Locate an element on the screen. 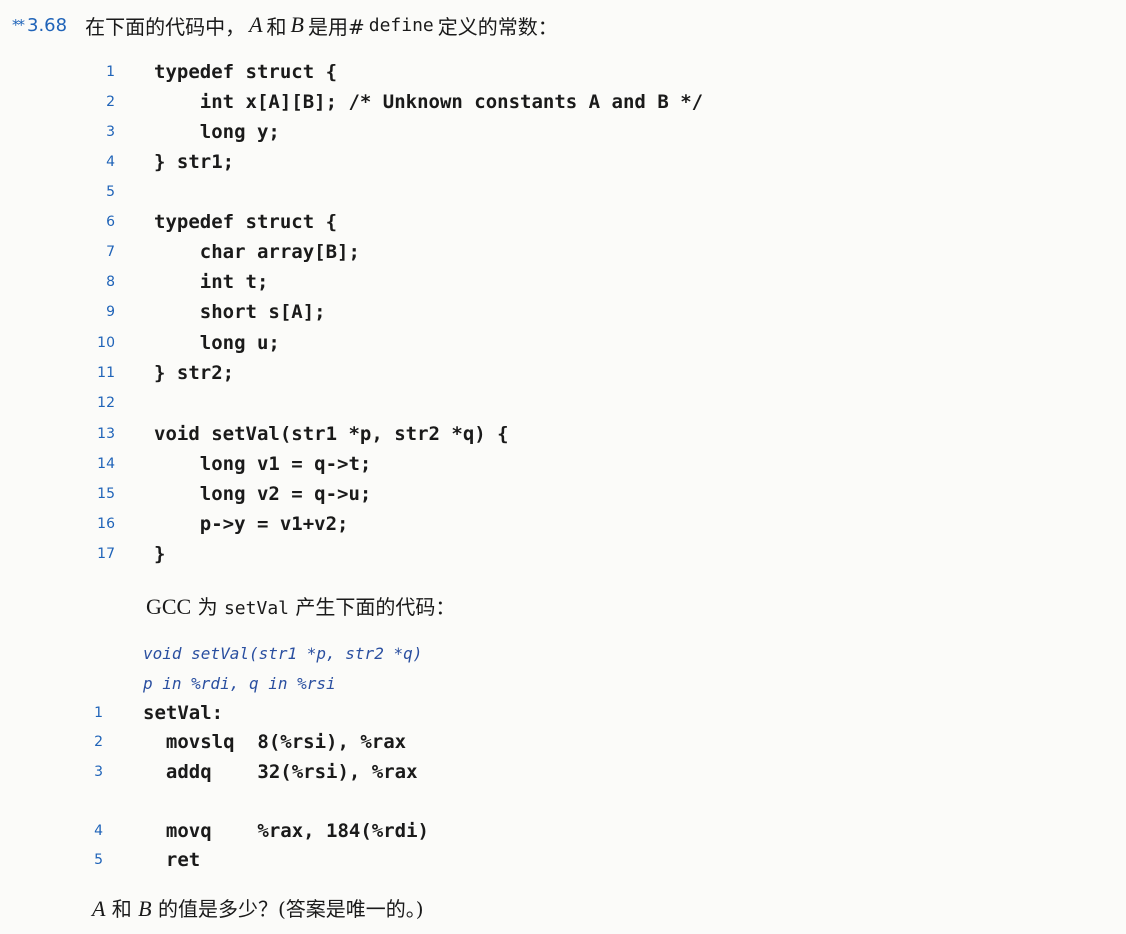 Image resolution: width=1126 pixels, height=934 pixels. gcc-intro-line: GCC 为 setVal 产生下面的代码： is located at coordinates (300, 607).